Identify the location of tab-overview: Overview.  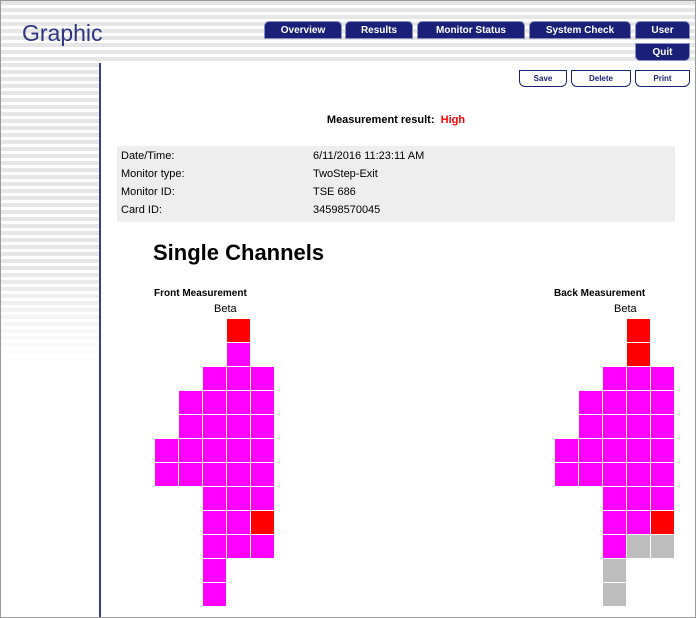
(303, 30).